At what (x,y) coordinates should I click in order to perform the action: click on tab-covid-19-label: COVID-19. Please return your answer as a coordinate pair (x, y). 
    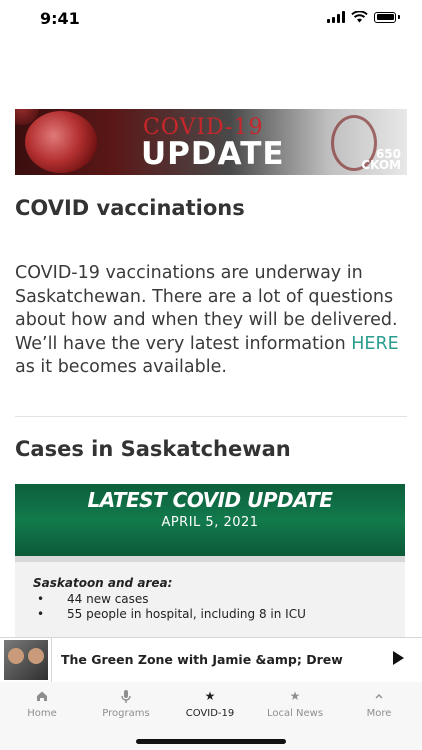
    Looking at the image, I should click on (210, 713).